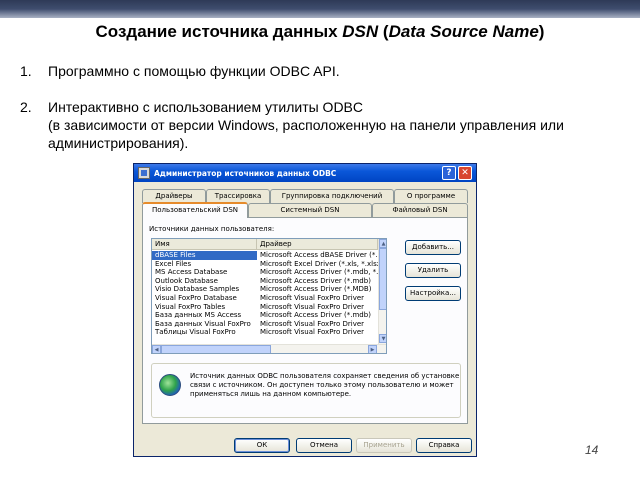 Image resolution: width=640 pixels, height=480 pixels. What do you see at coordinates (238, 196) in the screenshot?
I see `tab-tracing: Трассировка` at bounding box center [238, 196].